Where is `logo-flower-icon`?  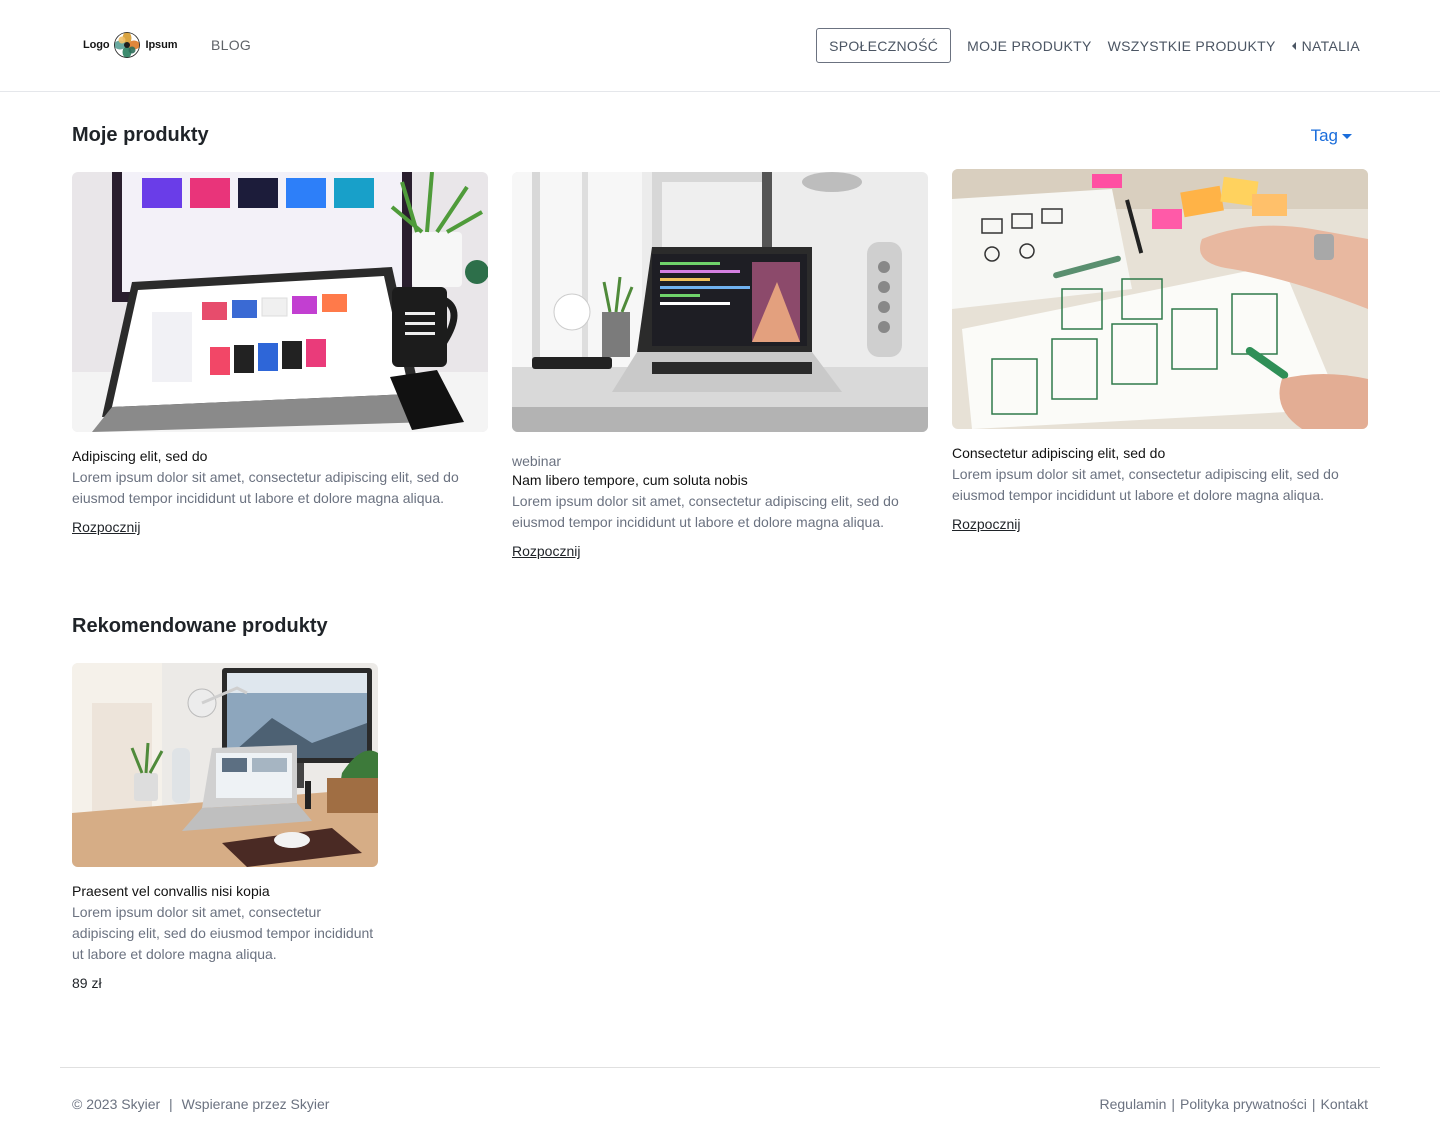 logo-flower-icon is located at coordinates (127, 45).